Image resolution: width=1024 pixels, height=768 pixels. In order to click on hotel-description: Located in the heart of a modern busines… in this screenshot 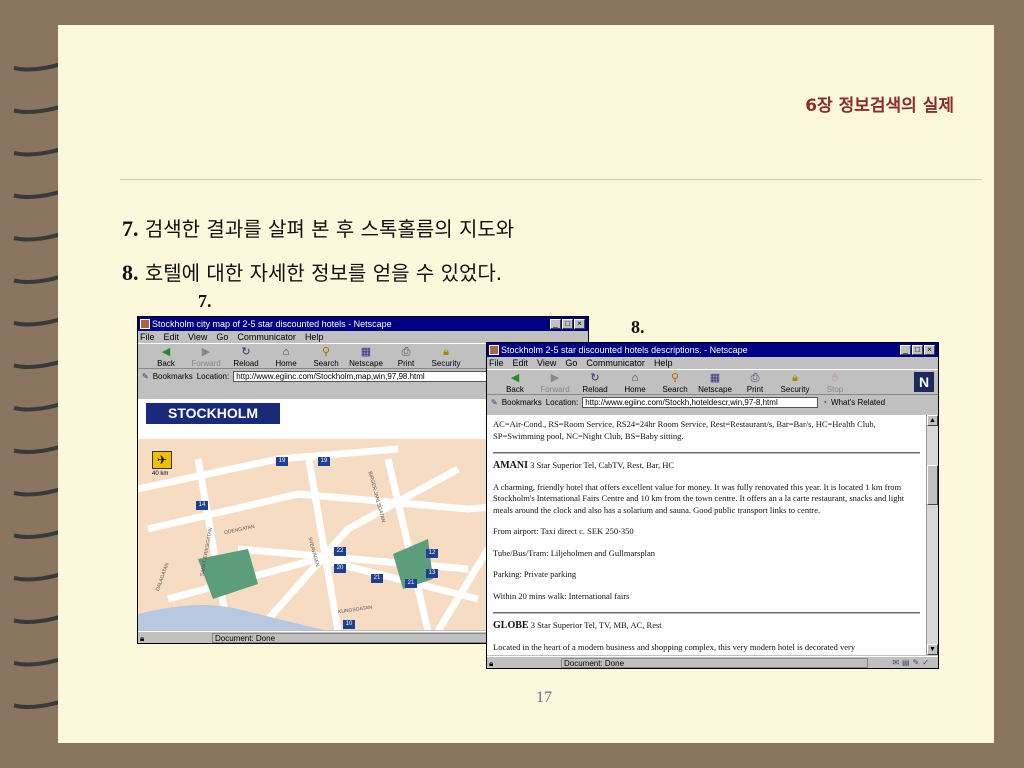, I will do `click(674, 646)`.